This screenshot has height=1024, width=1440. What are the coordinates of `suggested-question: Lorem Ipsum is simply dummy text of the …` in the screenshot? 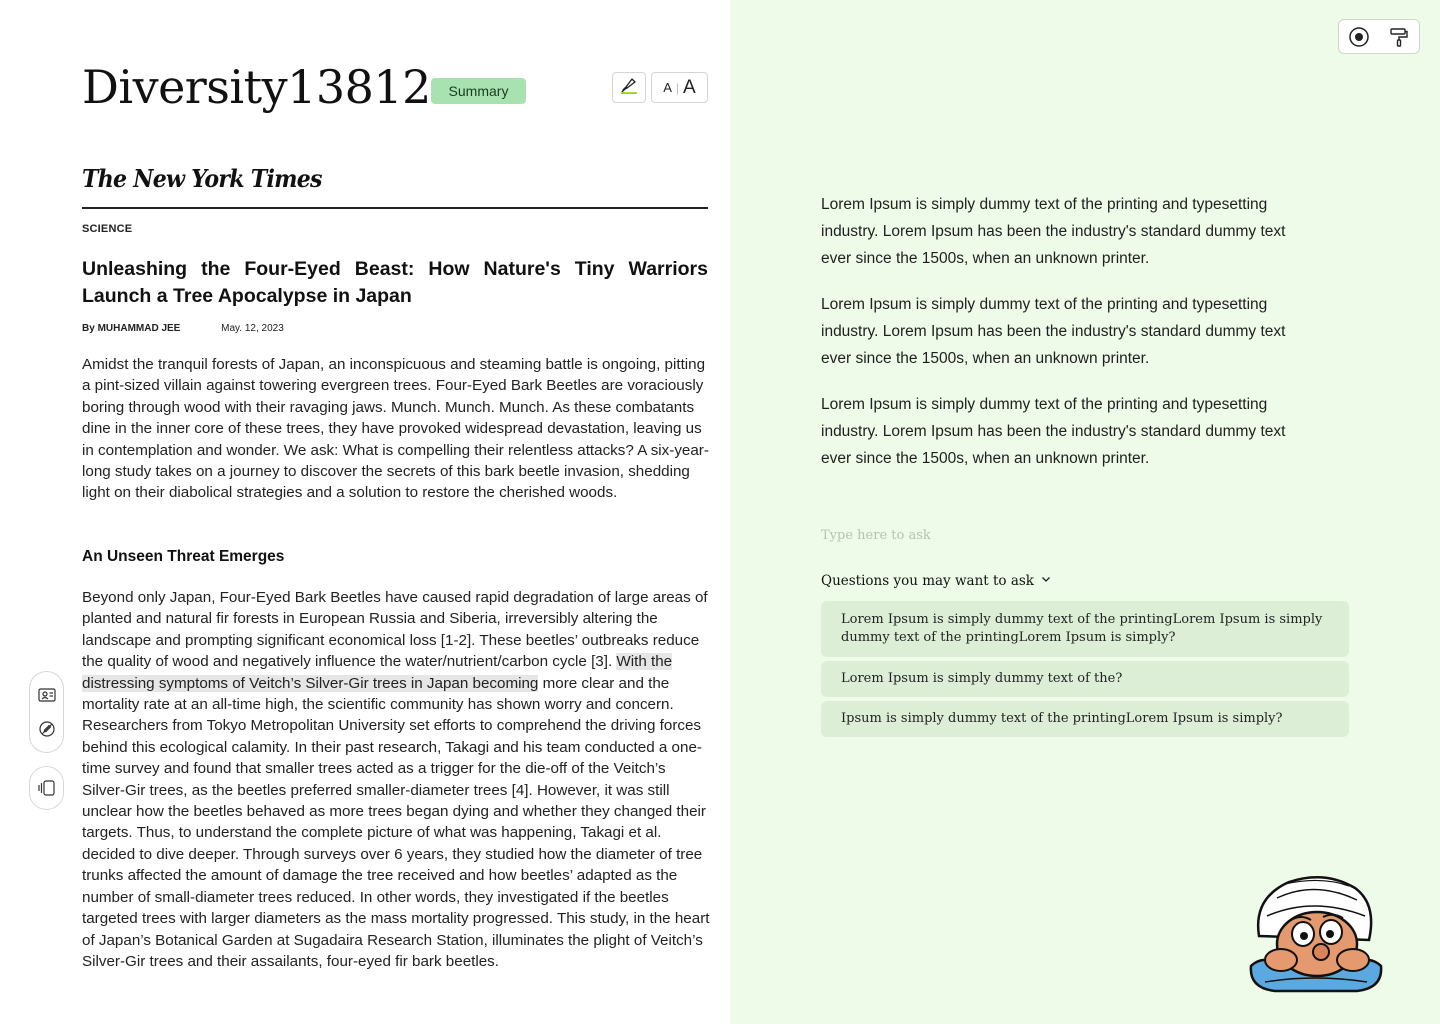 It's located at (1085, 629).